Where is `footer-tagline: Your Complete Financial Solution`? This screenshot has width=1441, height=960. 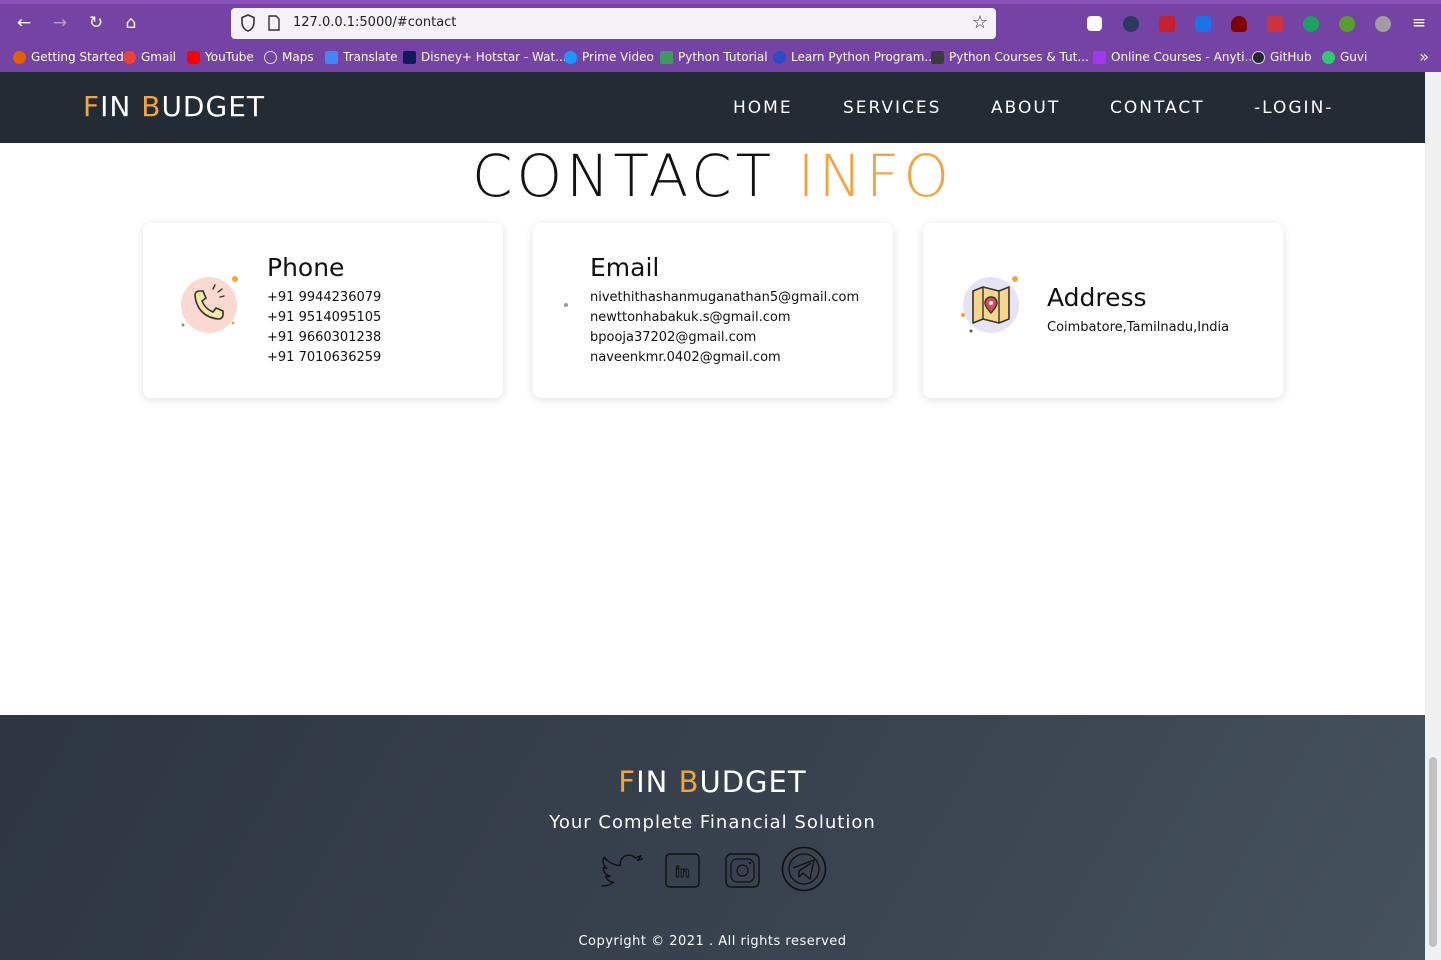 footer-tagline: Your Complete Financial Solution is located at coordinates (712, 822).